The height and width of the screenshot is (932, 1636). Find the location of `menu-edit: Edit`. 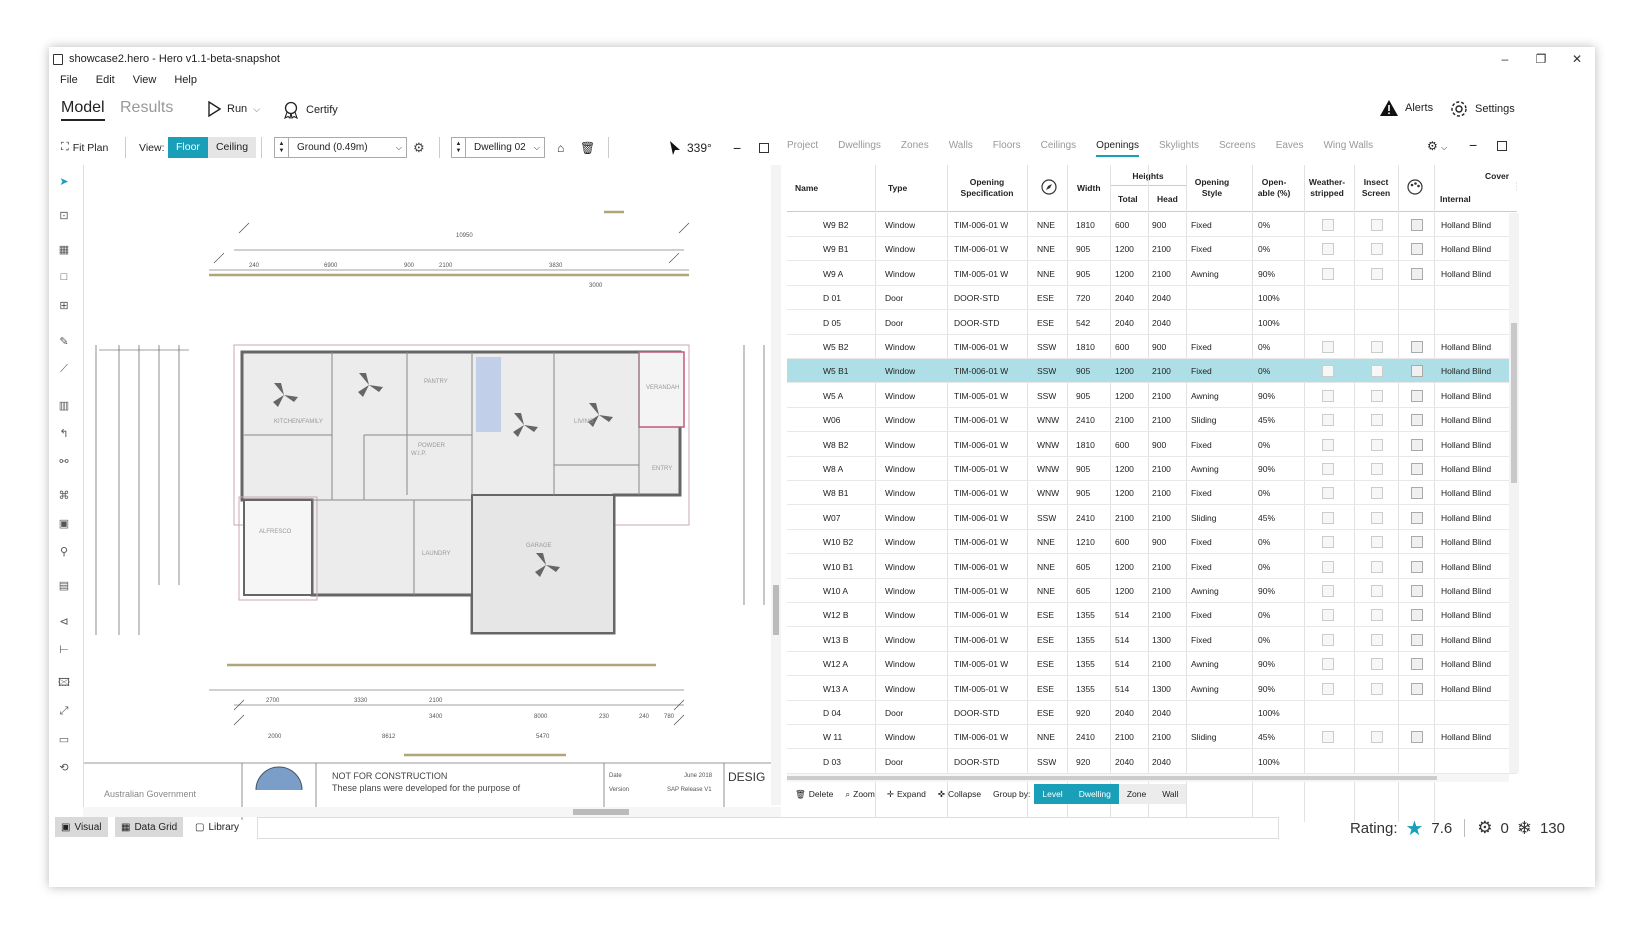

menu-edit: Edit is located at coordinates (103, 80).